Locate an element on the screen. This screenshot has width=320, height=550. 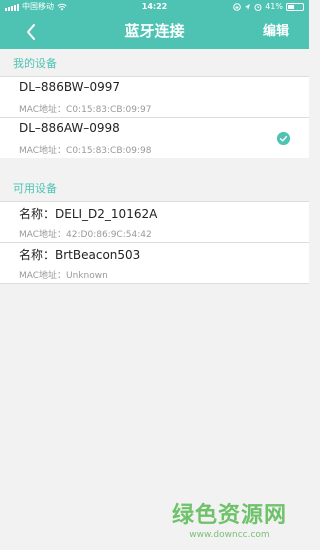
header-bar: 中国移动 14:22 41% 蓝牙连接 编辑 is located at coordinates (154, 24).